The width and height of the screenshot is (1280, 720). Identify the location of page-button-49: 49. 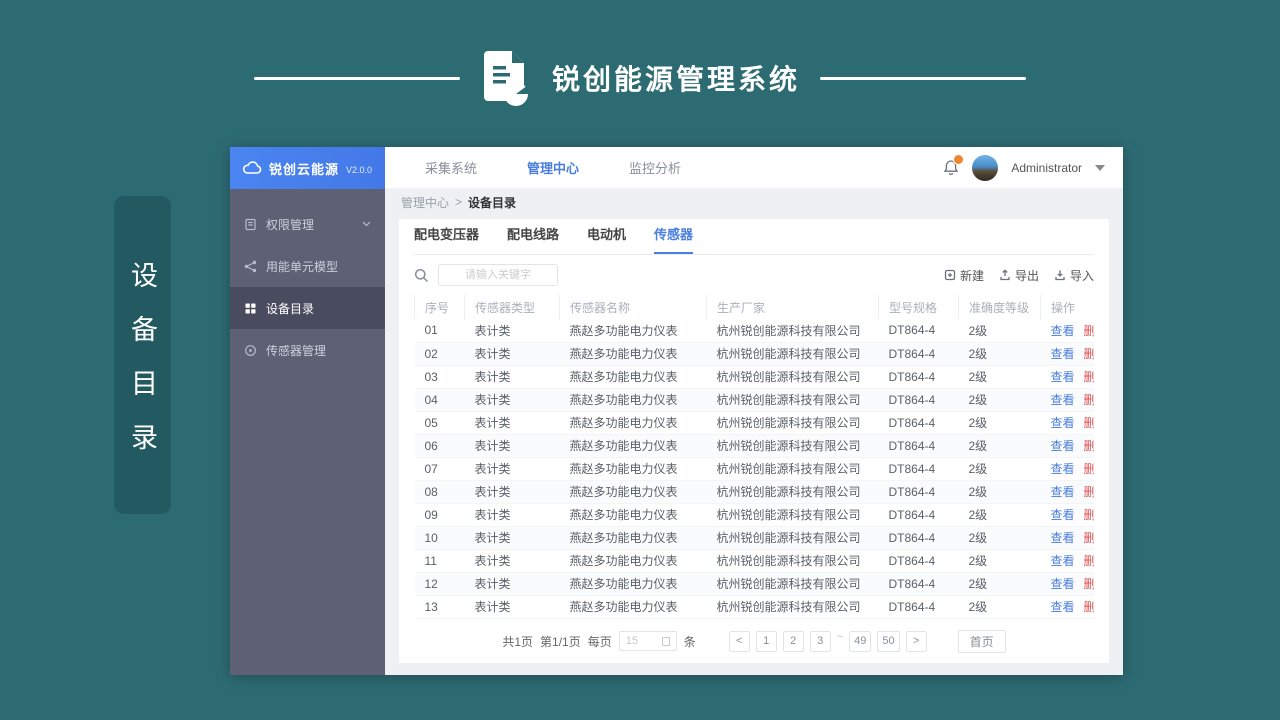
(860, 641).